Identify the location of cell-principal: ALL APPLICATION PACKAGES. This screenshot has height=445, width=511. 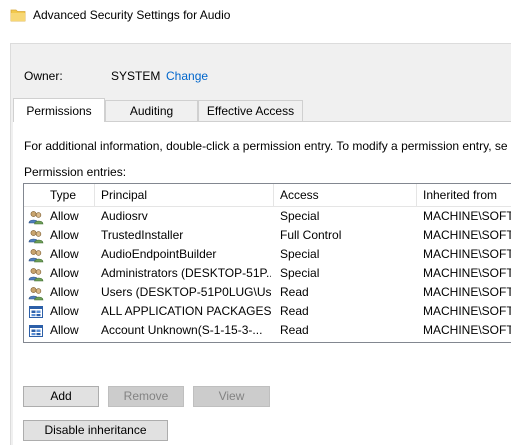
(186, 311).